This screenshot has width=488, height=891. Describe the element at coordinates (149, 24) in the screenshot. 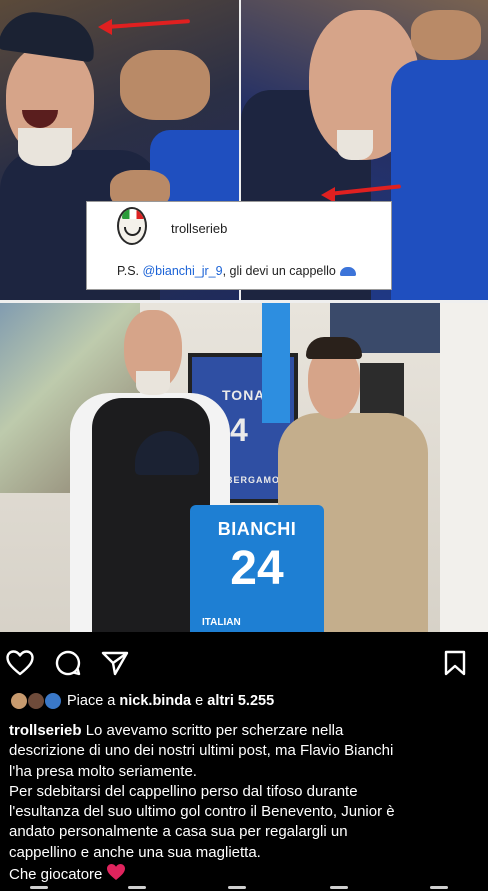

I see `red-arrow-icon` at that location.